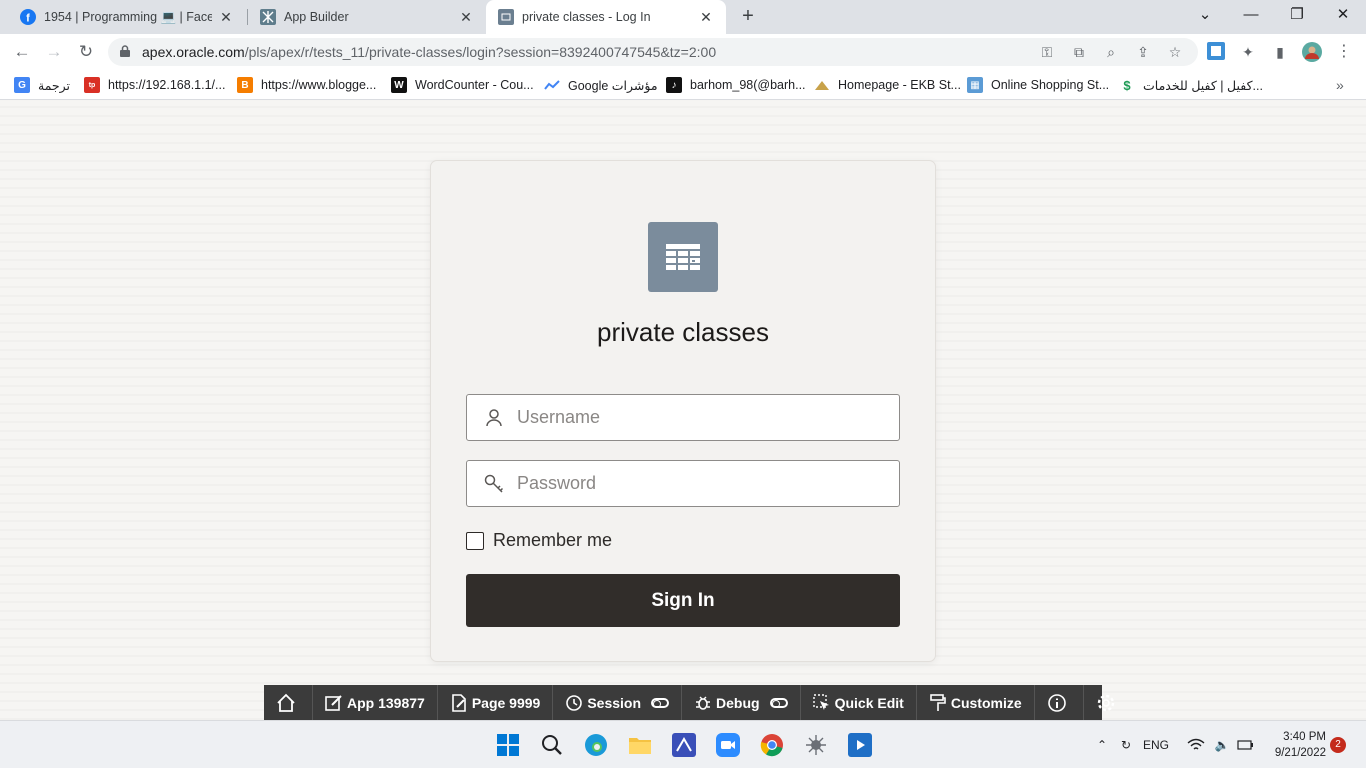  I want to click on zoom-icon: ⌕, so click(1111, 52).